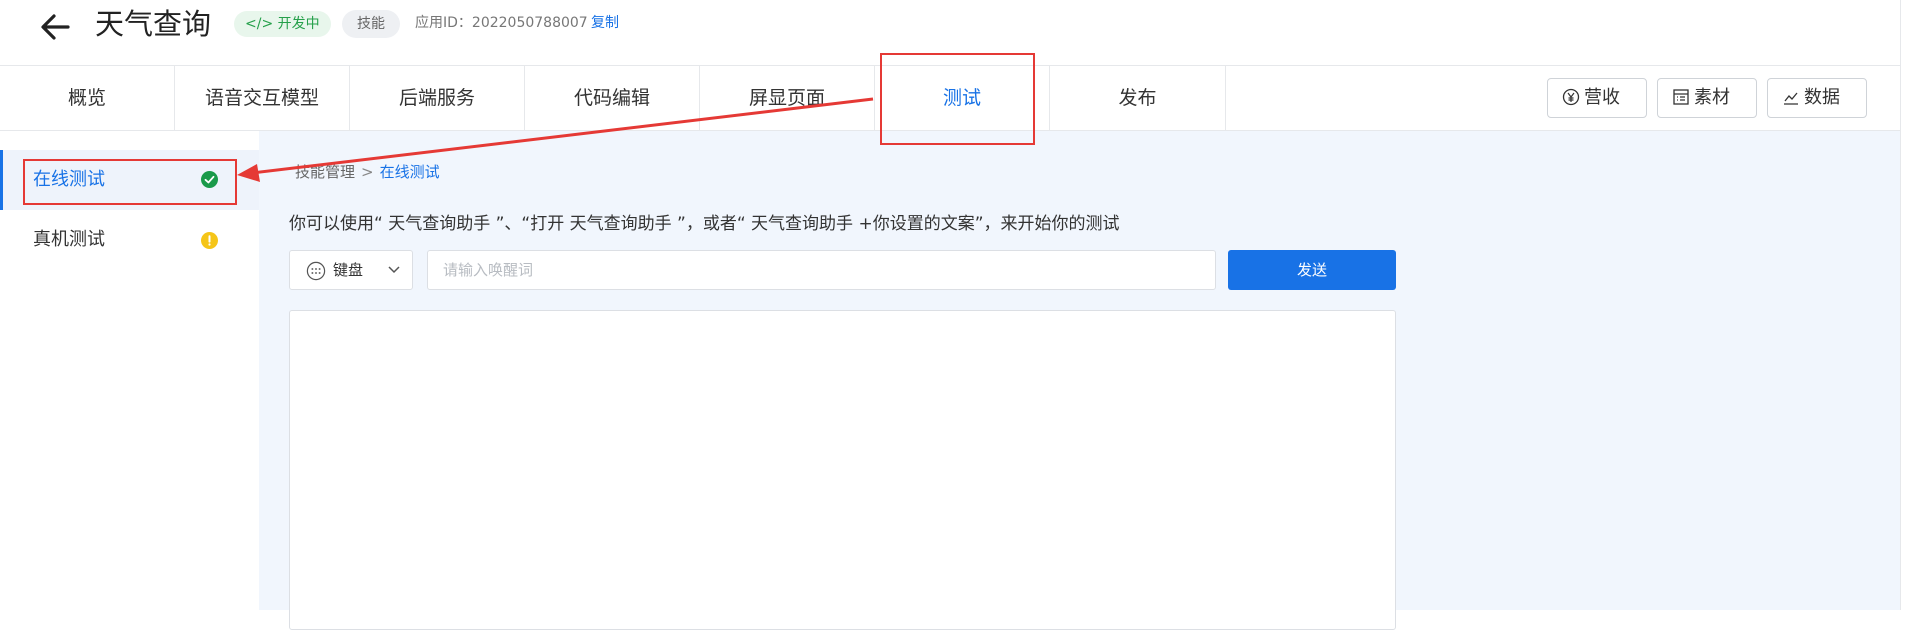  What do you see at coordinates (1712, 97) in the screenshot?
I see `materials-label: 素材` at bounding box center [1712, 97].